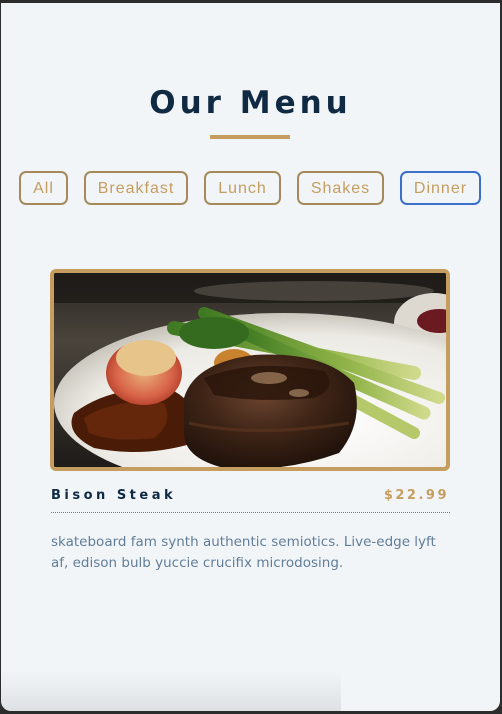 This screenshot has width=502, height=714. Describe the element at coordinates (43, 188) in the screenshot. I see `filter-button-all: All` at that location.